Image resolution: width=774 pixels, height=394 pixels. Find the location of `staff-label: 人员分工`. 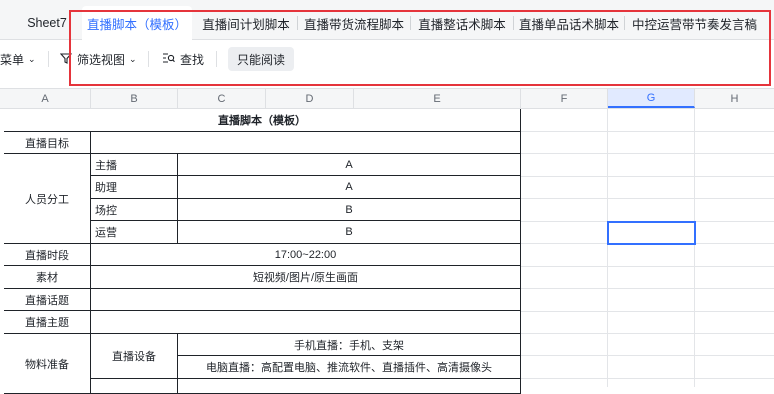

staff-label: 人员分工 is located at coordinates (47, 199).